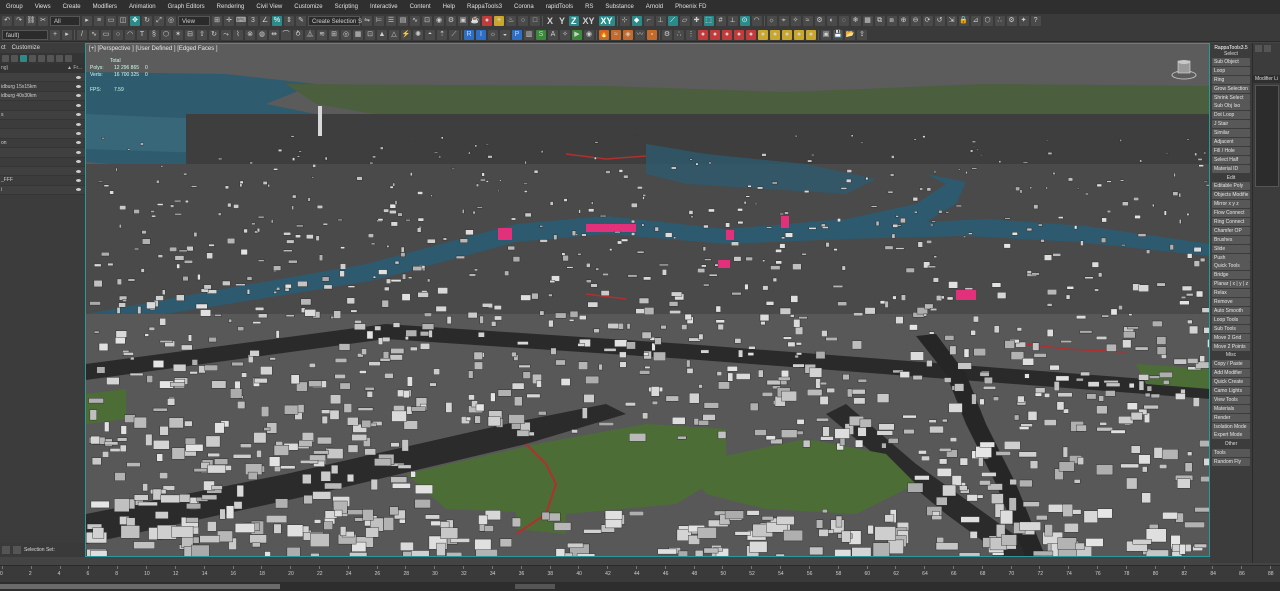 Image resolution: width=1280 pixels, height=591 pixels. I want to click on rappa-btn-push: Push, so click(1231, 257).